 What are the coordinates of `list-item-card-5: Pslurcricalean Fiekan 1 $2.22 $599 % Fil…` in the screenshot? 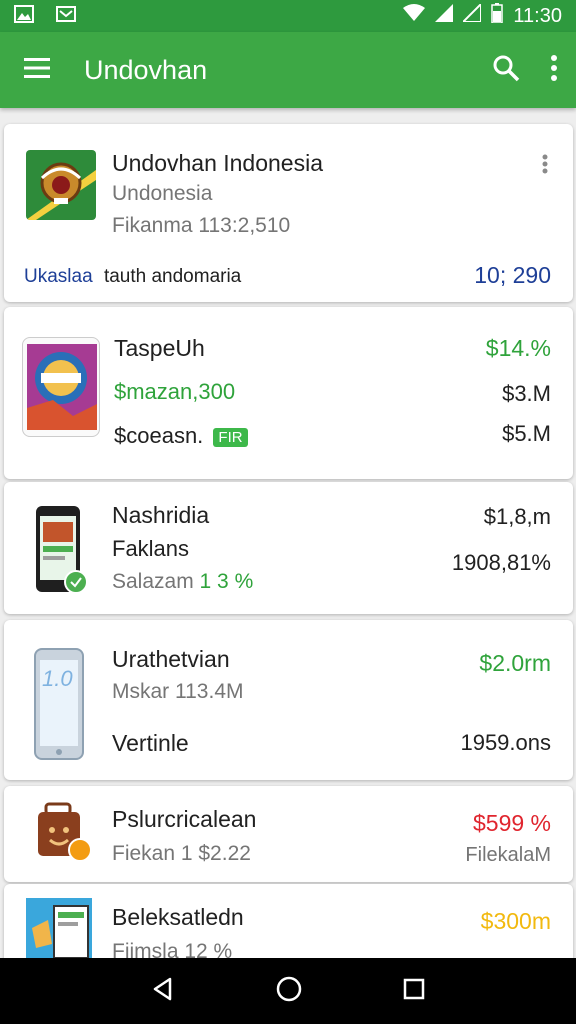 It's located at (288, 834).